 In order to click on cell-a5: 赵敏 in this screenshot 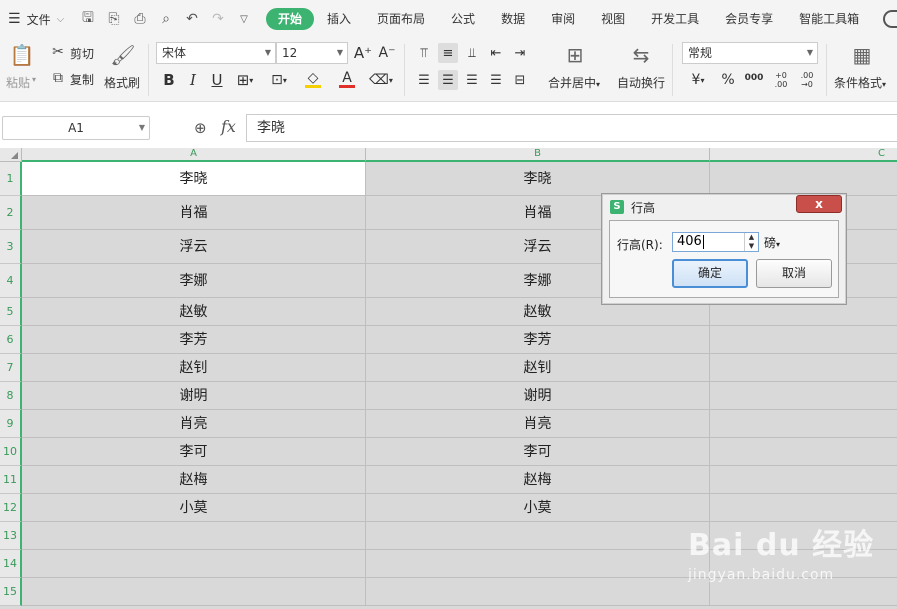, I will do `click(194, 312)`.